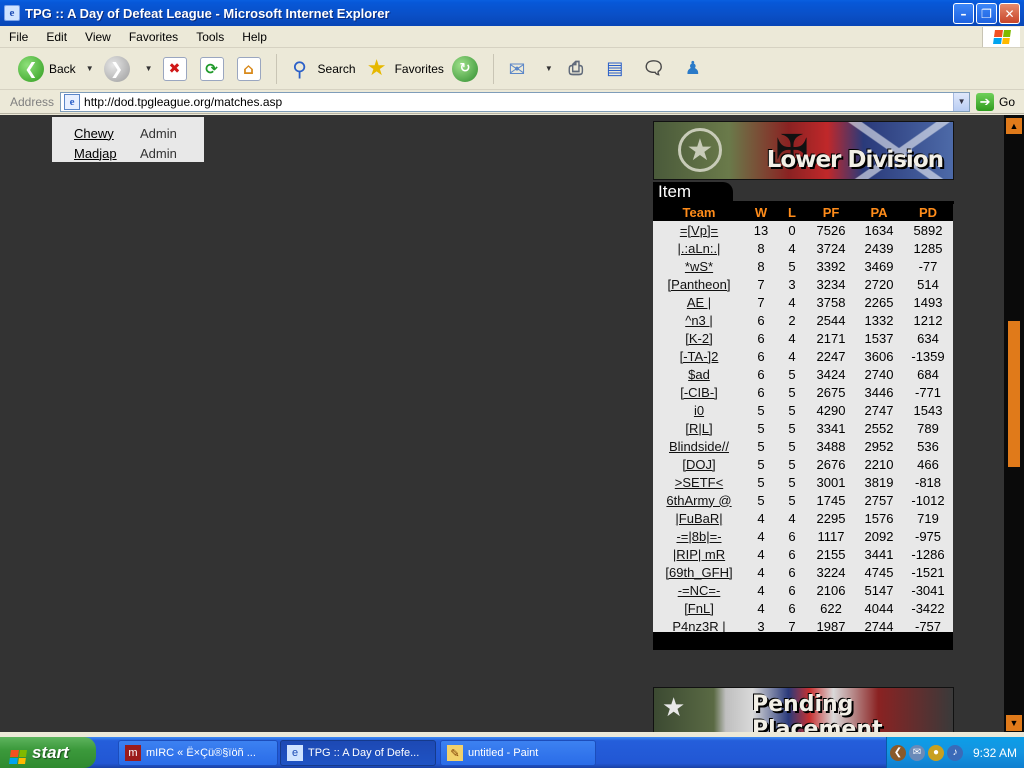  Describe the element at coordinates (1014, 126) in the screenshot. I see `scroll-up-icon: ▲` at that location.